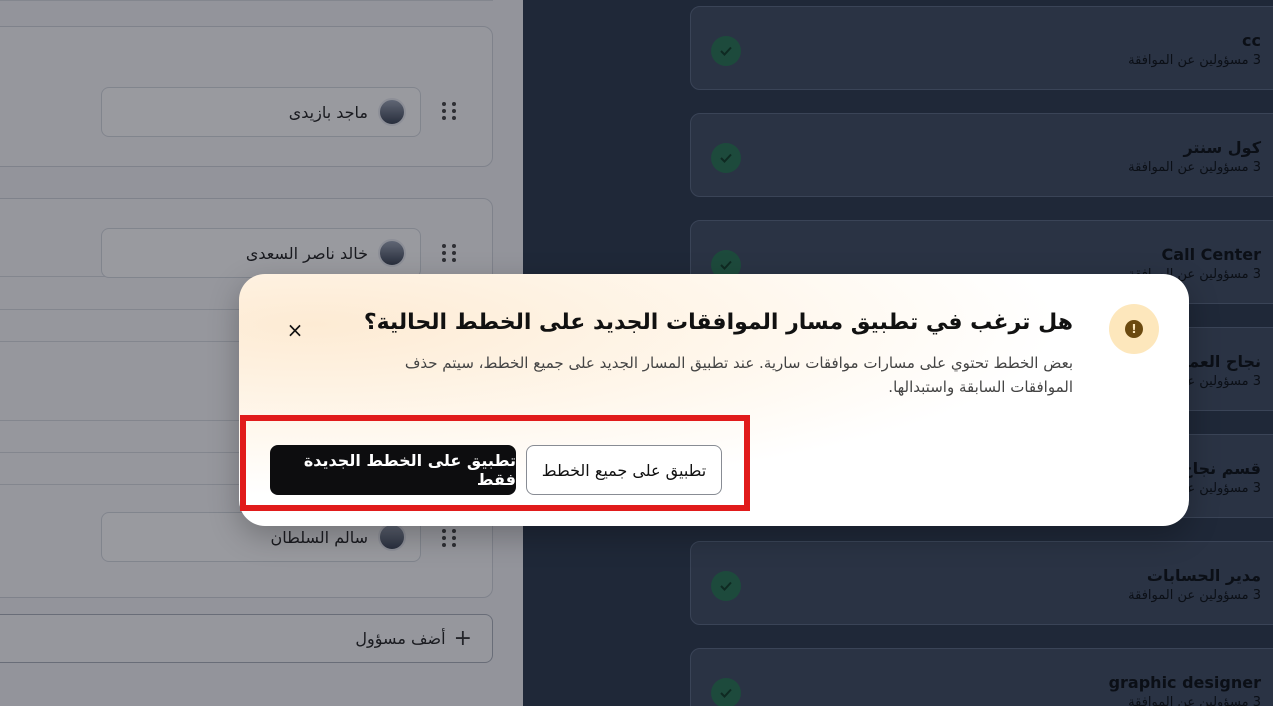 Image resolution: width=1273 pixels, height=706 pixels. Describe the element at coordinates (981, 155) in the screenshot. I see `role-card: كول سنتر 3 مسؤولين عن الموافقة` at that location.